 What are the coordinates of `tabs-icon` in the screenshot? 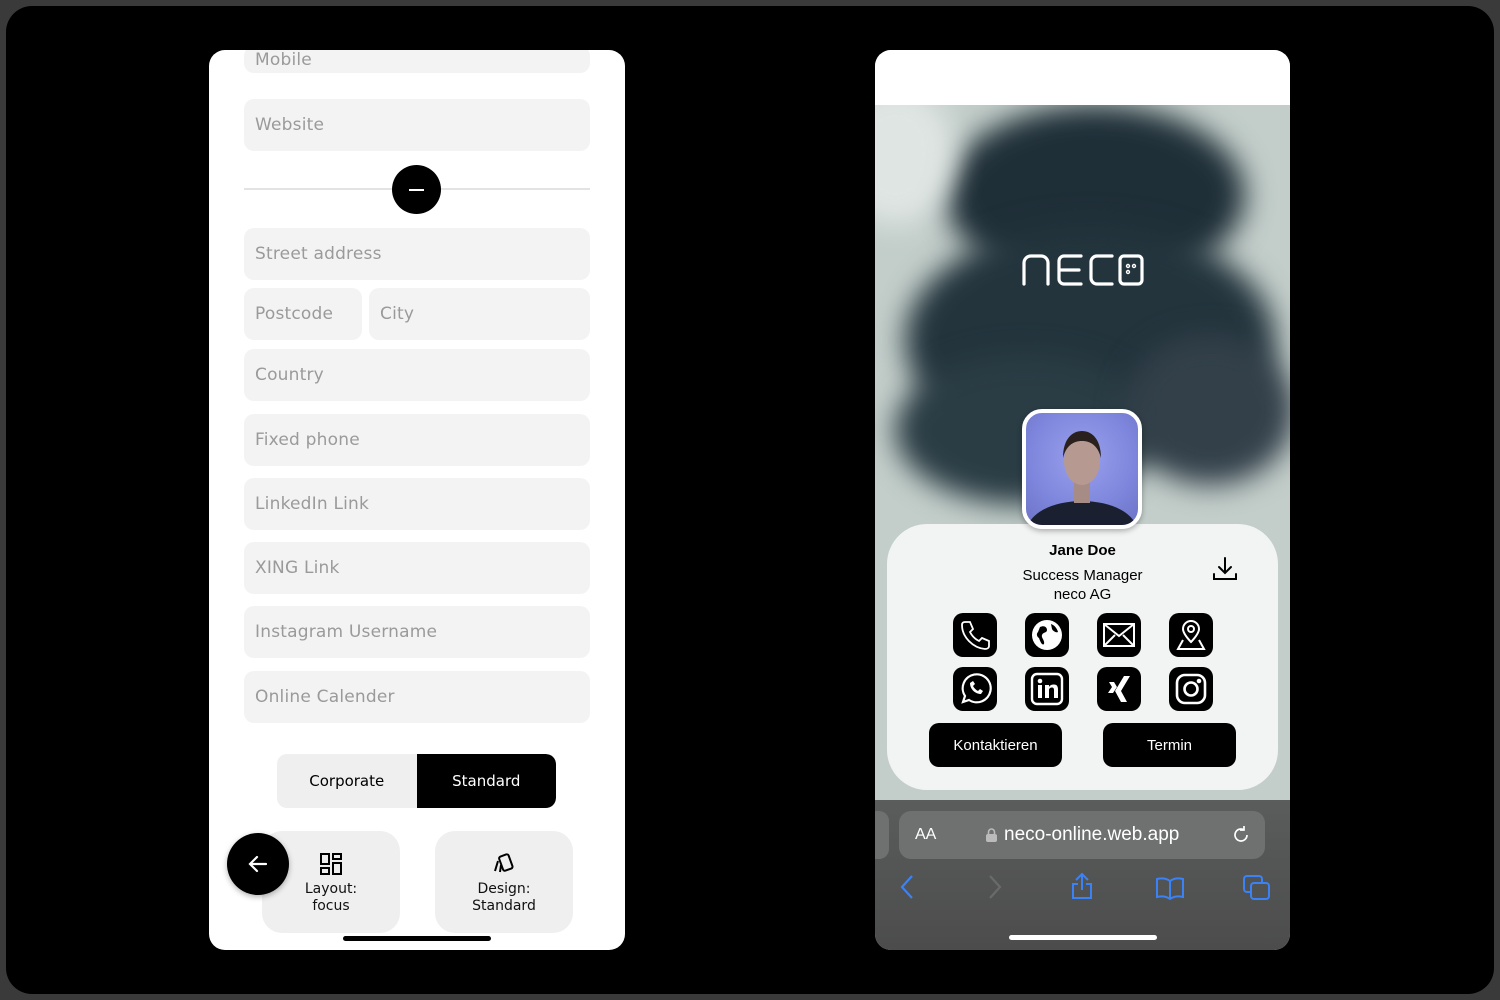 It's located at (1257, 888).